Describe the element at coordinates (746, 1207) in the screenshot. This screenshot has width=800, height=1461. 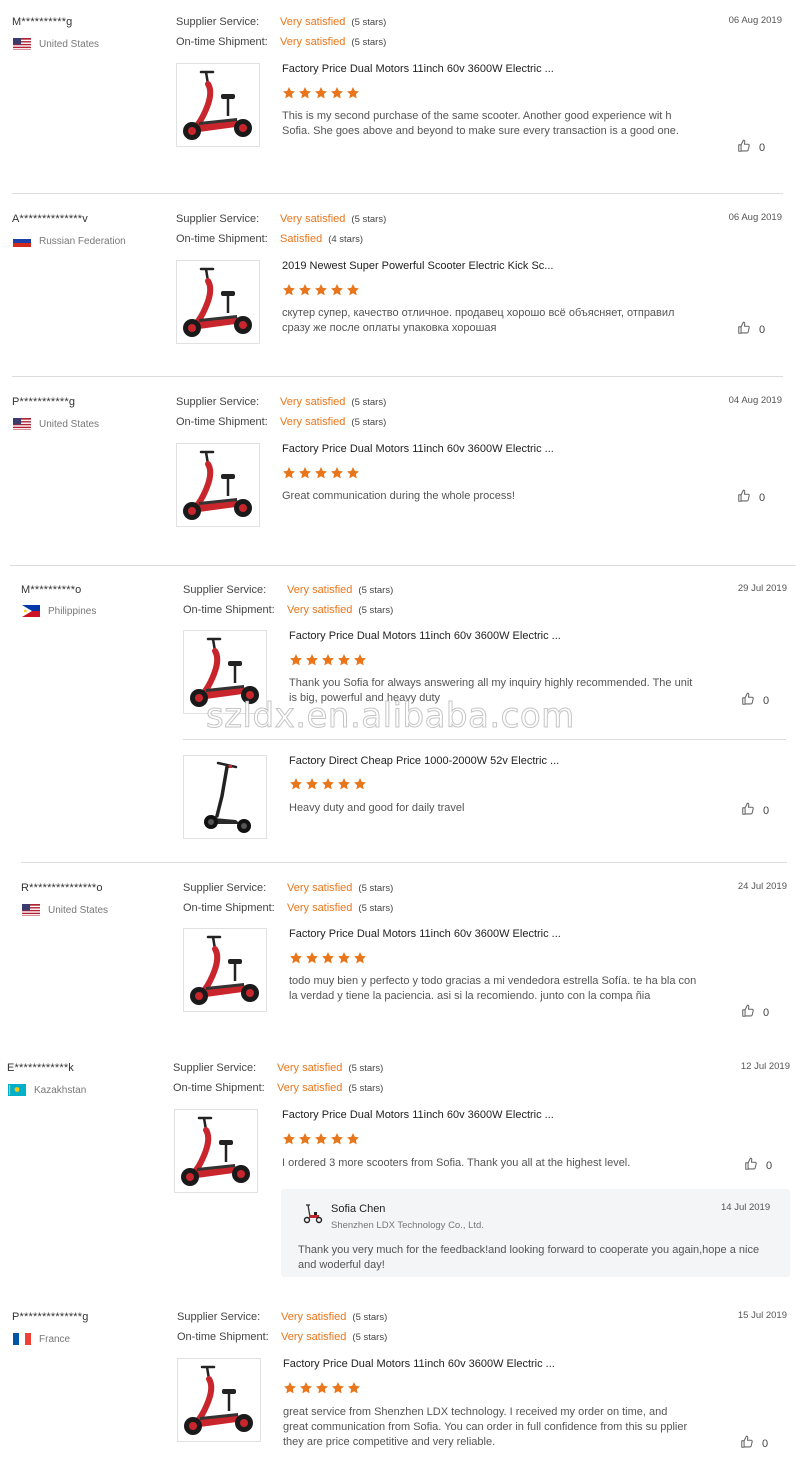
I see `reply-date: 14 Jul 2019` at that location.